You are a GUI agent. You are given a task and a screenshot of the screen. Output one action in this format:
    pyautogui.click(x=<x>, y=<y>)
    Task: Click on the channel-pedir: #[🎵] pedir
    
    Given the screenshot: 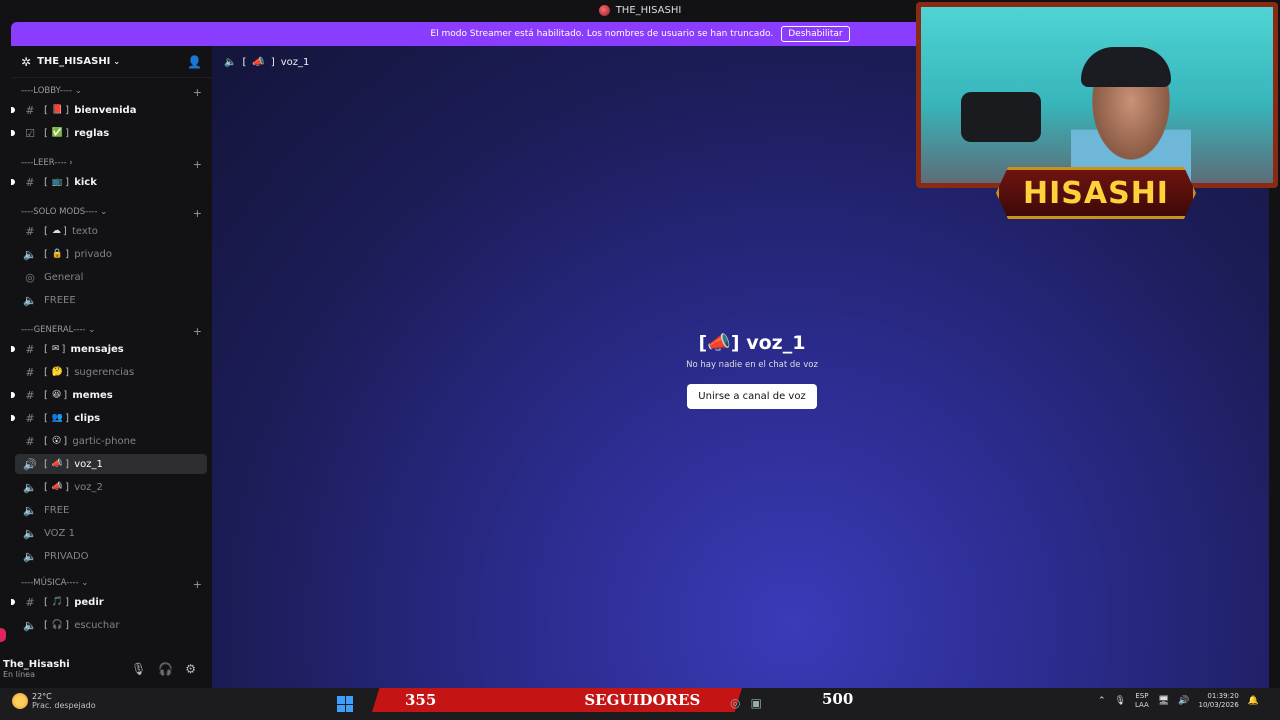 What is the action you would take?
    pyautogui.click(x=109, y=602)
    